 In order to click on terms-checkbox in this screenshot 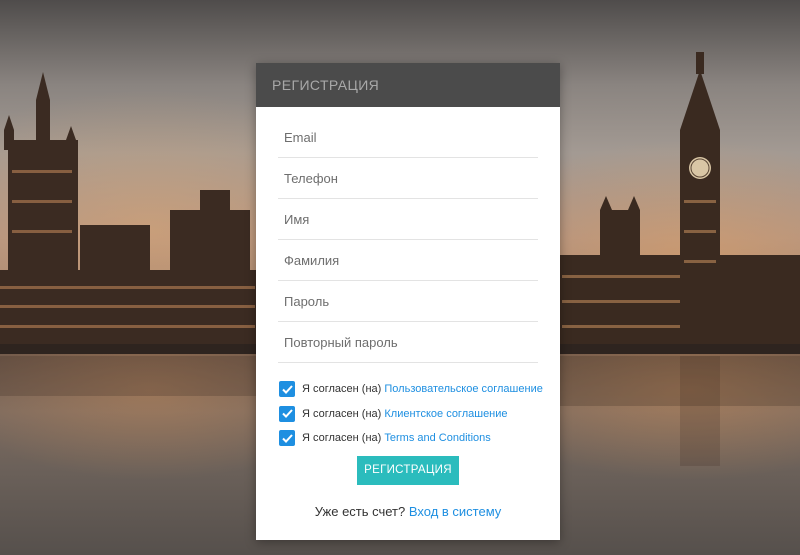, I will do `click(287, 438)`.